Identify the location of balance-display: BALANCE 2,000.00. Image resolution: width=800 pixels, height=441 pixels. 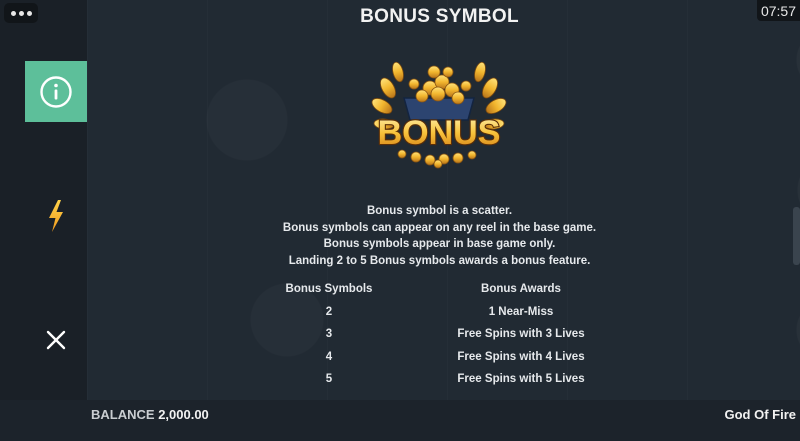
(150, 414).